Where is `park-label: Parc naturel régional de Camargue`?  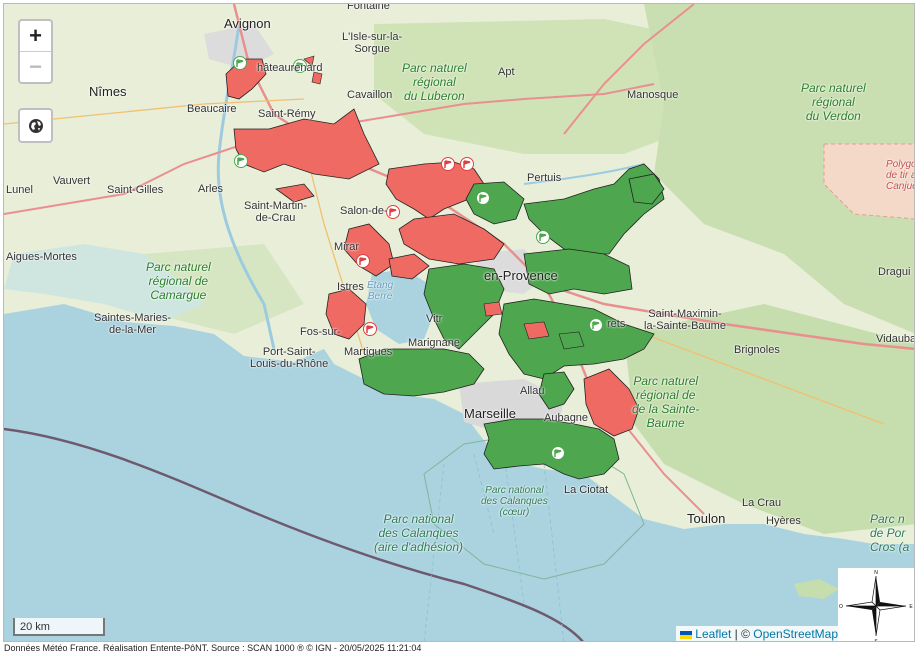
park-label: Parc naturel régional de Camargue is located at coordinates (178, 281).